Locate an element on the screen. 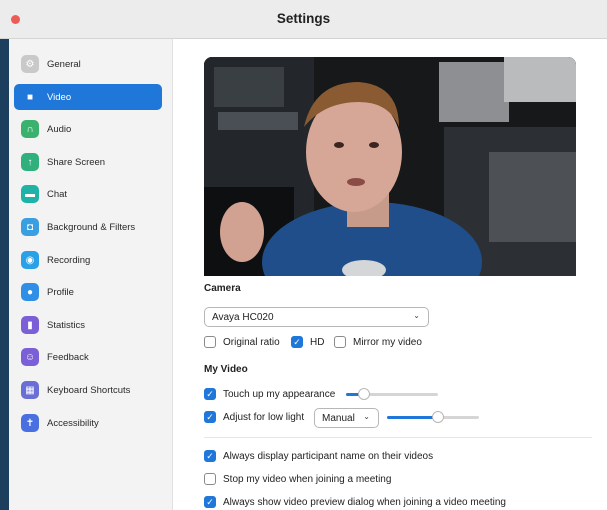  sidebar-item-share-screen: ↑ Share Screen is located at coordinates (88, 162).